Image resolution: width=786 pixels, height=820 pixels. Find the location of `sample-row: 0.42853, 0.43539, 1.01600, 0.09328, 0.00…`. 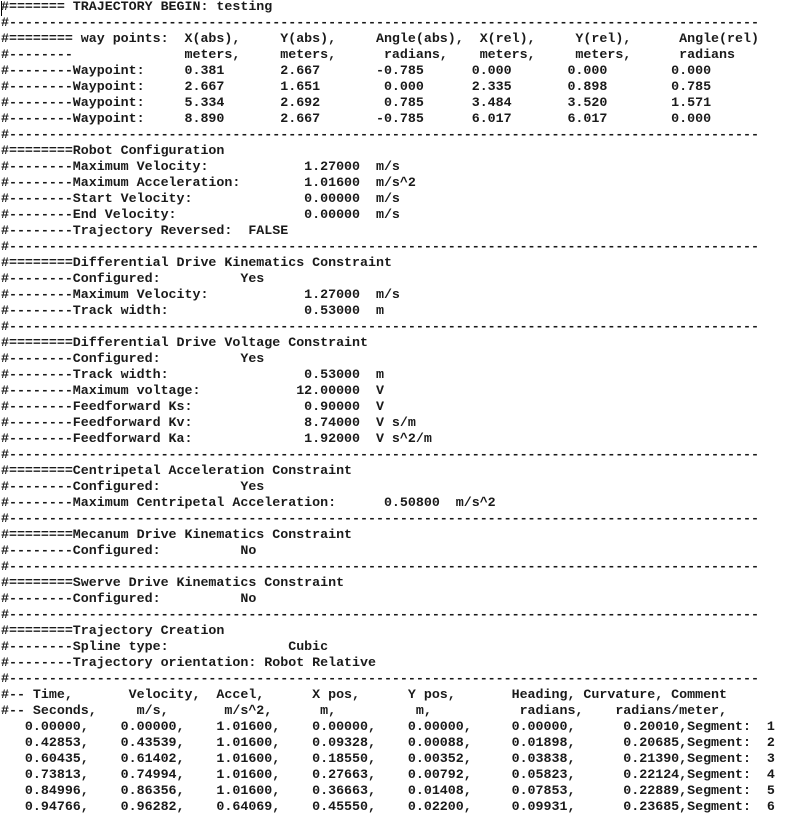

sample-row: 0.42853, 0.43539, 1.01600, 0.09328, 0.00… is located at coordinates (388, 743).